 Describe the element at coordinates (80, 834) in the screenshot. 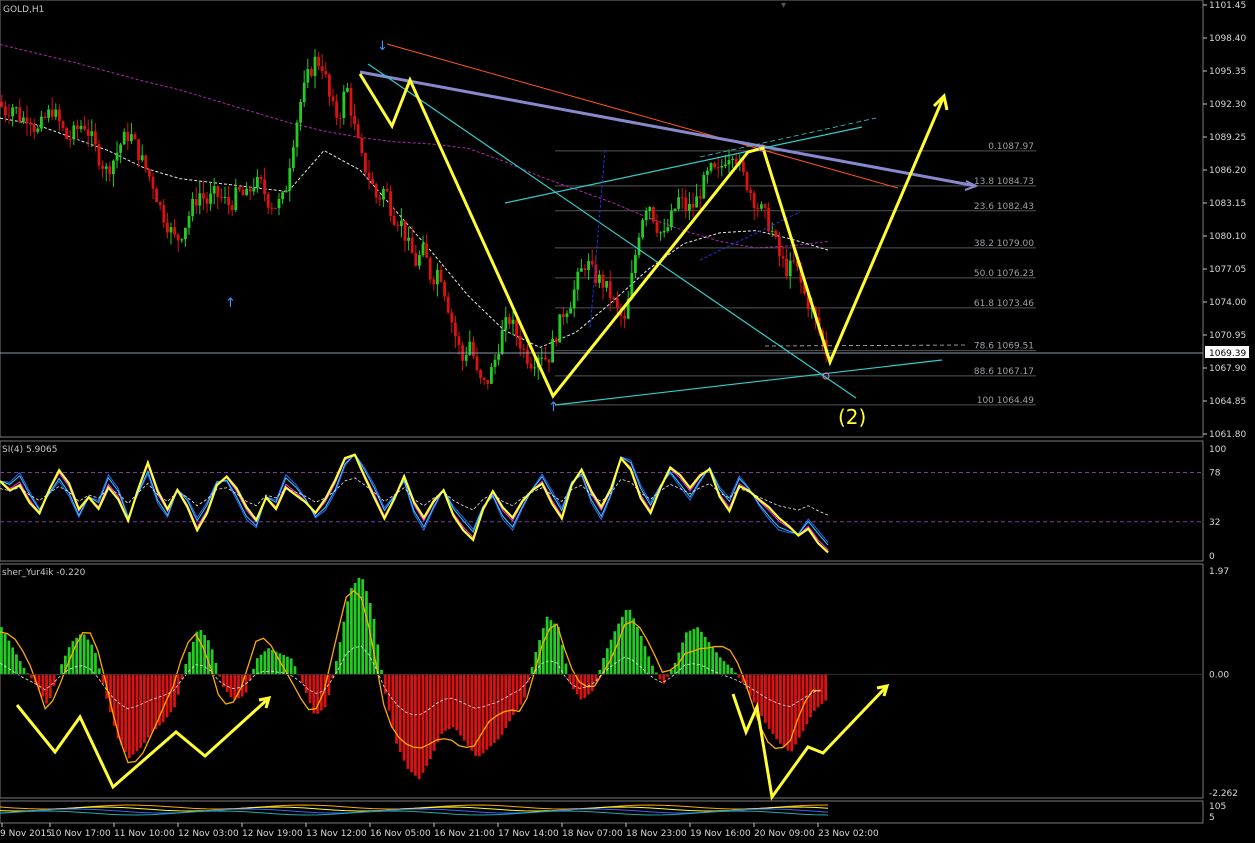

I see `time-tick-label: 10 Nov 17:00` at that location.